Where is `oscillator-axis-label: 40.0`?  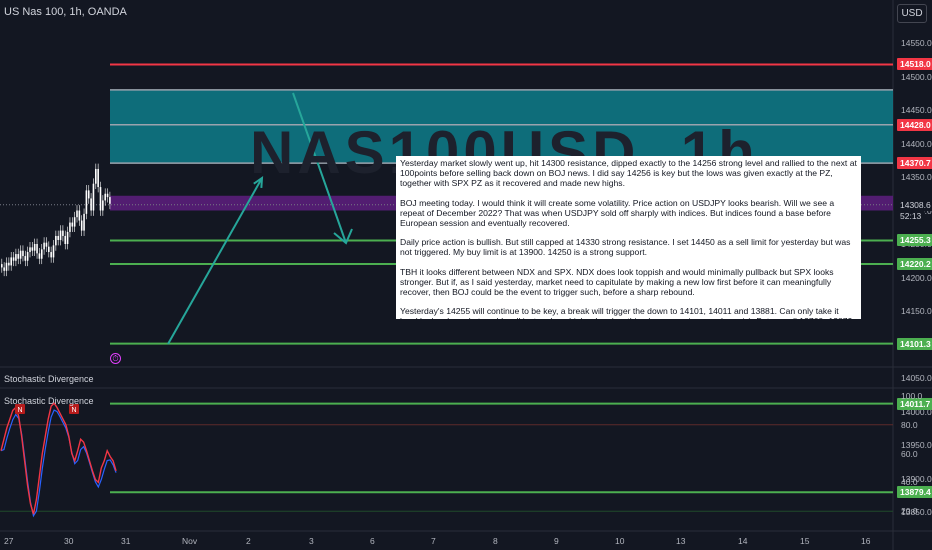
oscillator-axis-label: 40.0 is located at coordinates (909, 482).